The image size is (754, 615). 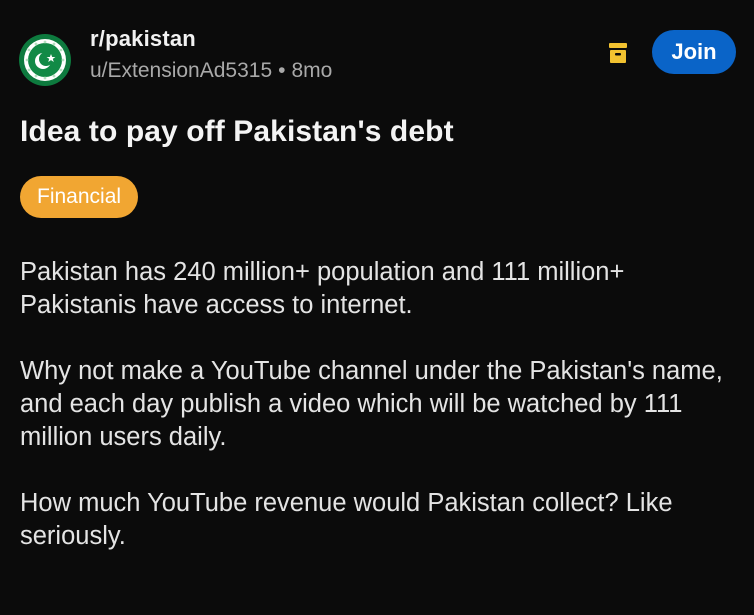 What do you see at coordinates (312, 70) in the screenshot?
I see `post-age: 8mo` at bounding box center [312, 70].